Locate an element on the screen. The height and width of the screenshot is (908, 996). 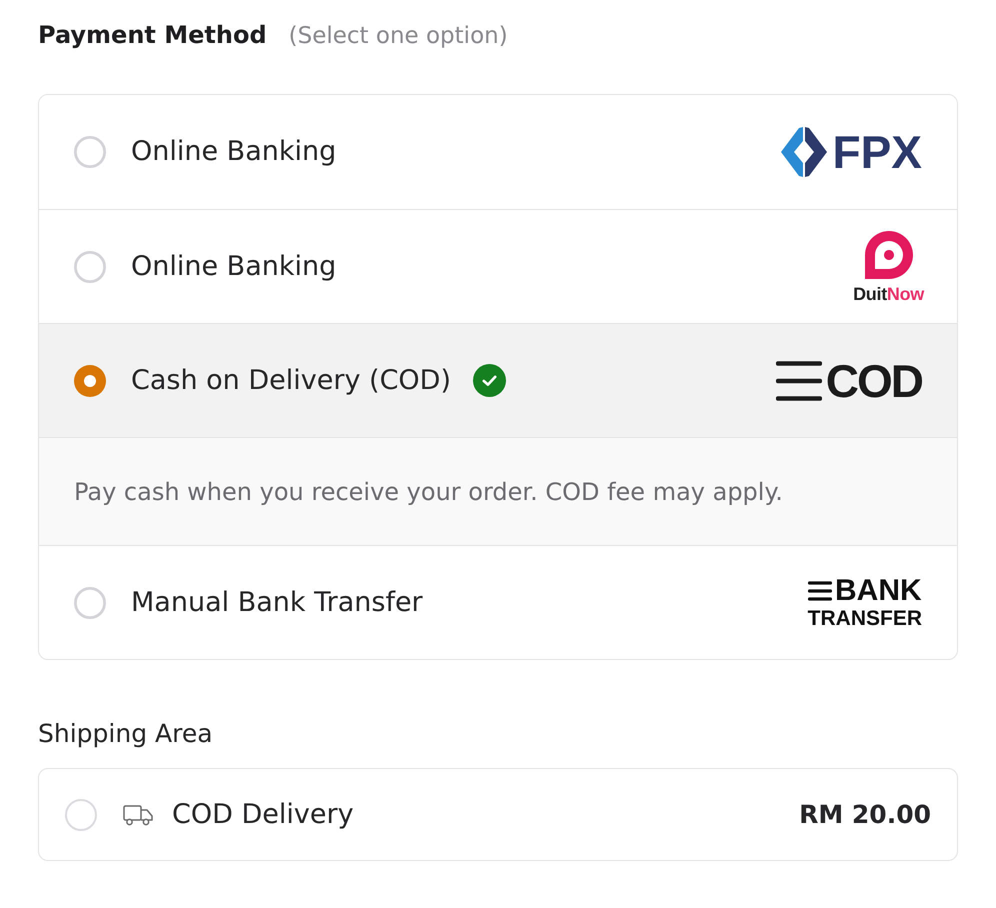
description-text: Pay cash when you receive your order. COD fee may apply. is located at coordinates (428, 491).